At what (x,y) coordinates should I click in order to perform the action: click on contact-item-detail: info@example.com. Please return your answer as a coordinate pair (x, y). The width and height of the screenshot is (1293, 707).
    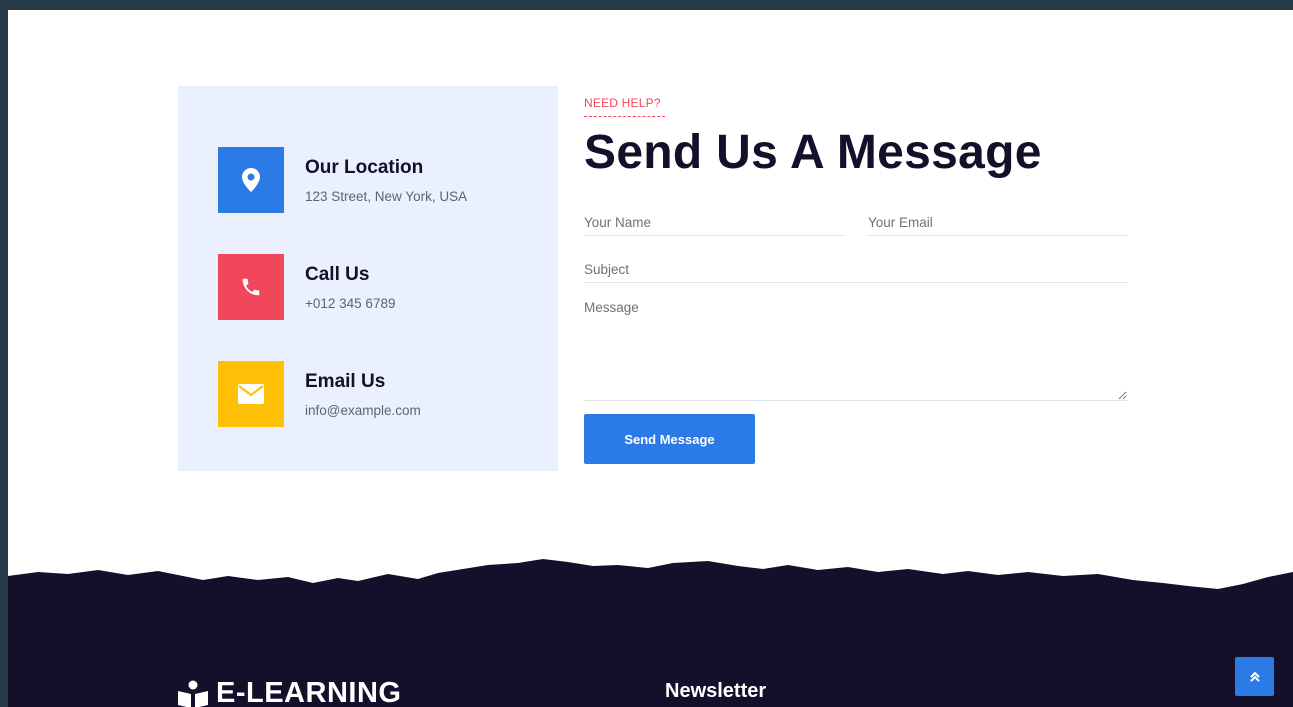
    Looking at the image, I should click on (363, 410).